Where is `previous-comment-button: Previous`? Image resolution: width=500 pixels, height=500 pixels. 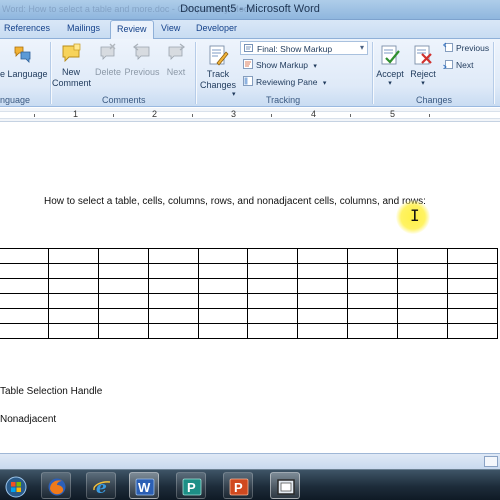 previous-comment-button: Previous is located at coordinates (142, 60).